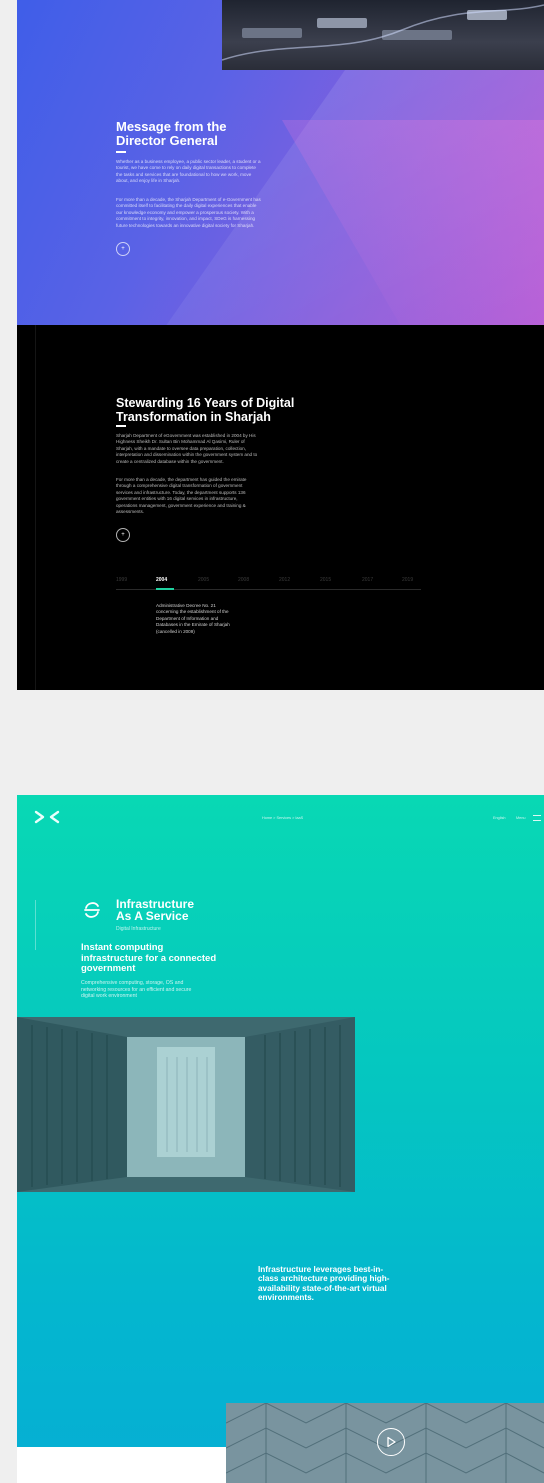  Describe the element at coordinates (521, 818) in the screenshot. I see `menu-button-label: Menu` at that location.